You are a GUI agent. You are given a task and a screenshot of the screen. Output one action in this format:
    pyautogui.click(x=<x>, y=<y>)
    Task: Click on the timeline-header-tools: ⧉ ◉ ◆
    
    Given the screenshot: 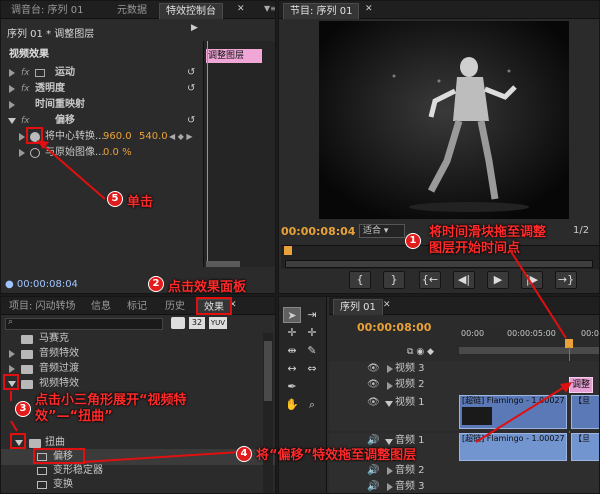 What is the action you would take?
    pyautogui.click(x=420, y=352)
    